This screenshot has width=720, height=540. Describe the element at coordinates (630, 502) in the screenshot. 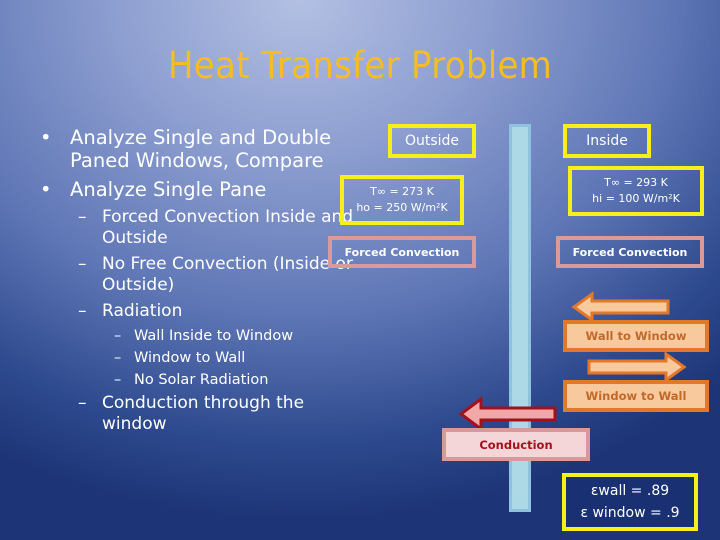

I see `emissivity-box: εwall = .89 ε window = .9` at that location.